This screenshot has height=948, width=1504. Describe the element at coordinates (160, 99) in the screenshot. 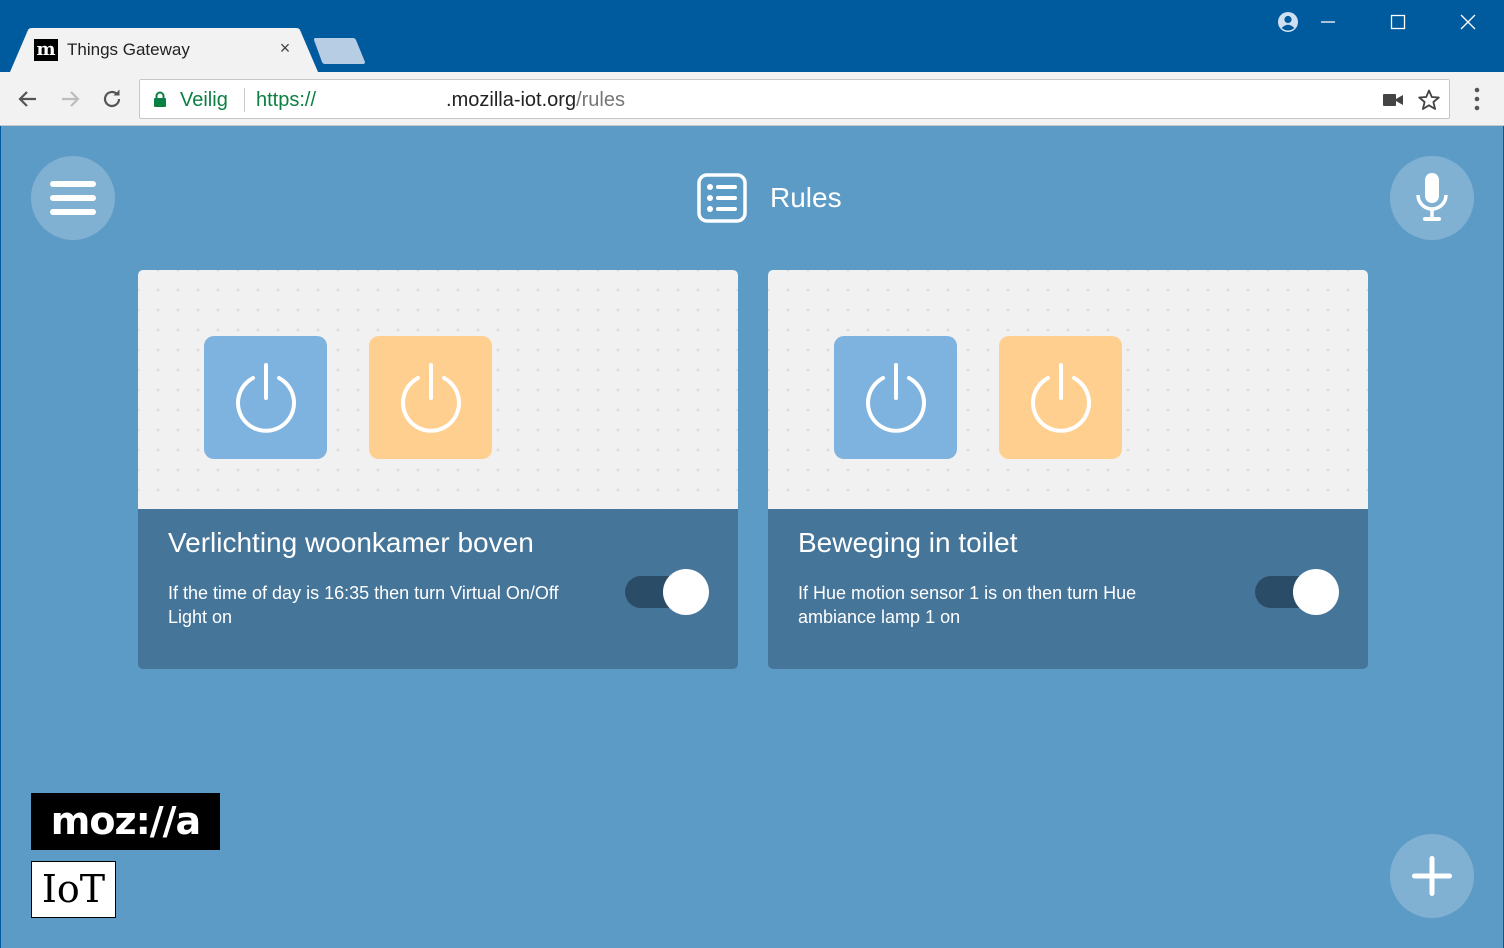

I see `lock-icon` at that location.